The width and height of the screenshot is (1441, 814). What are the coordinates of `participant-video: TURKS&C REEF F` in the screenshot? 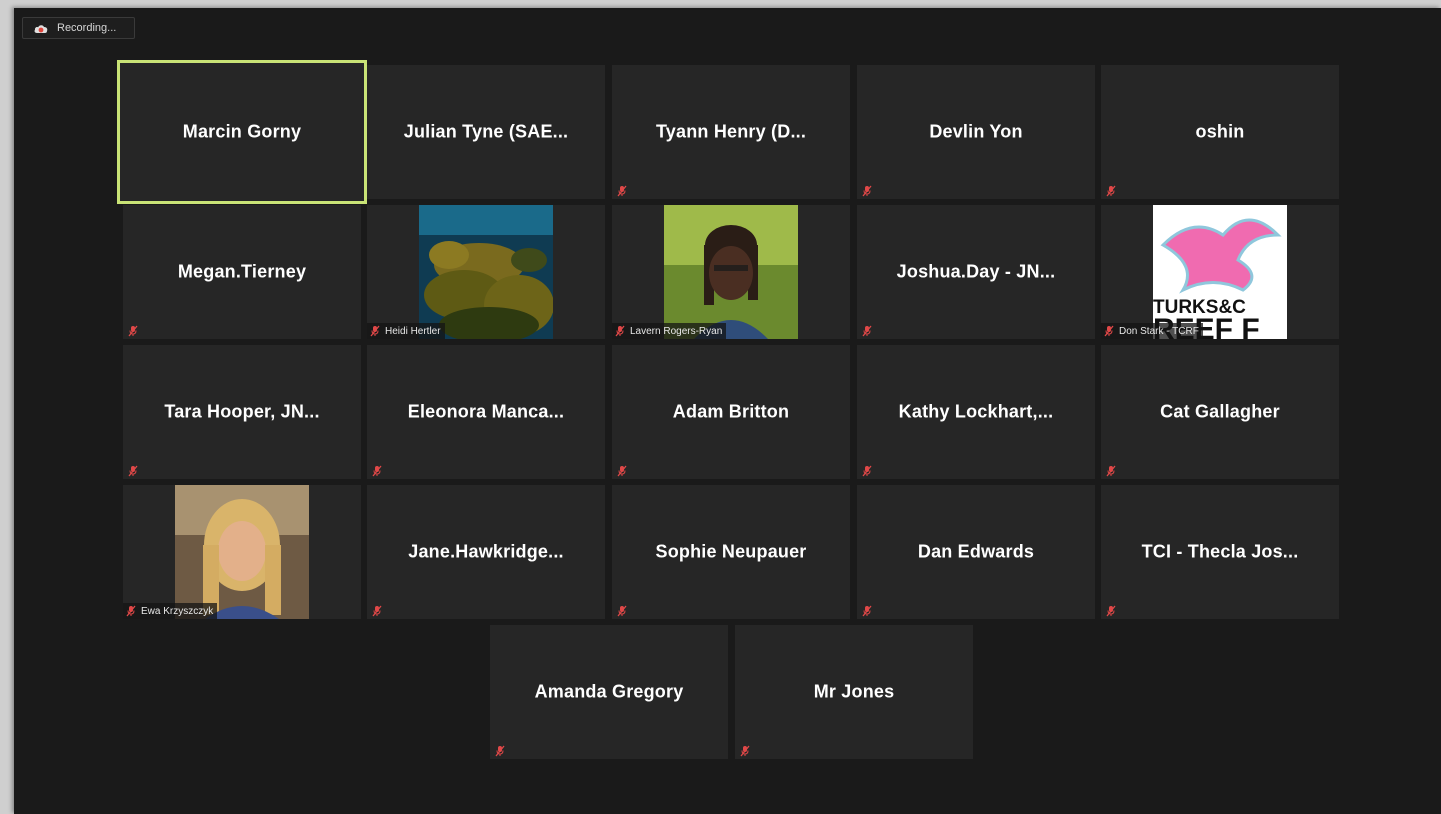 It's located at (1220, 272).